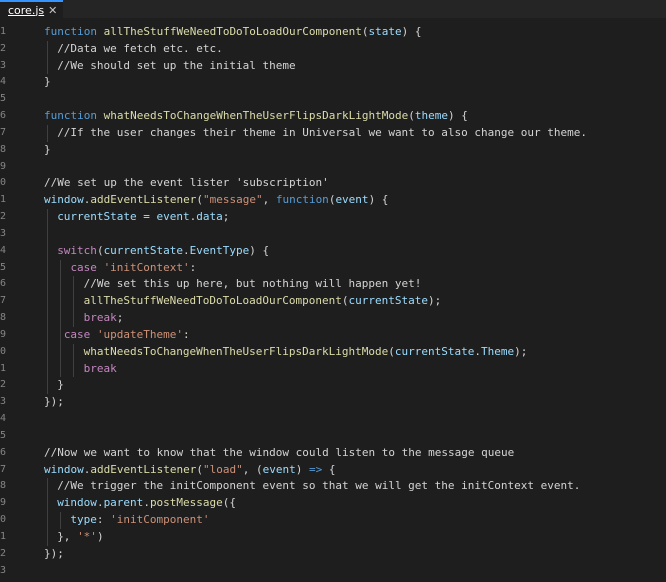 Image resolution: width=666 pixels, height=582 pixels. Describe the element at coordinates (74, 31) in the screenshot. I see `code-token: function` at that location.